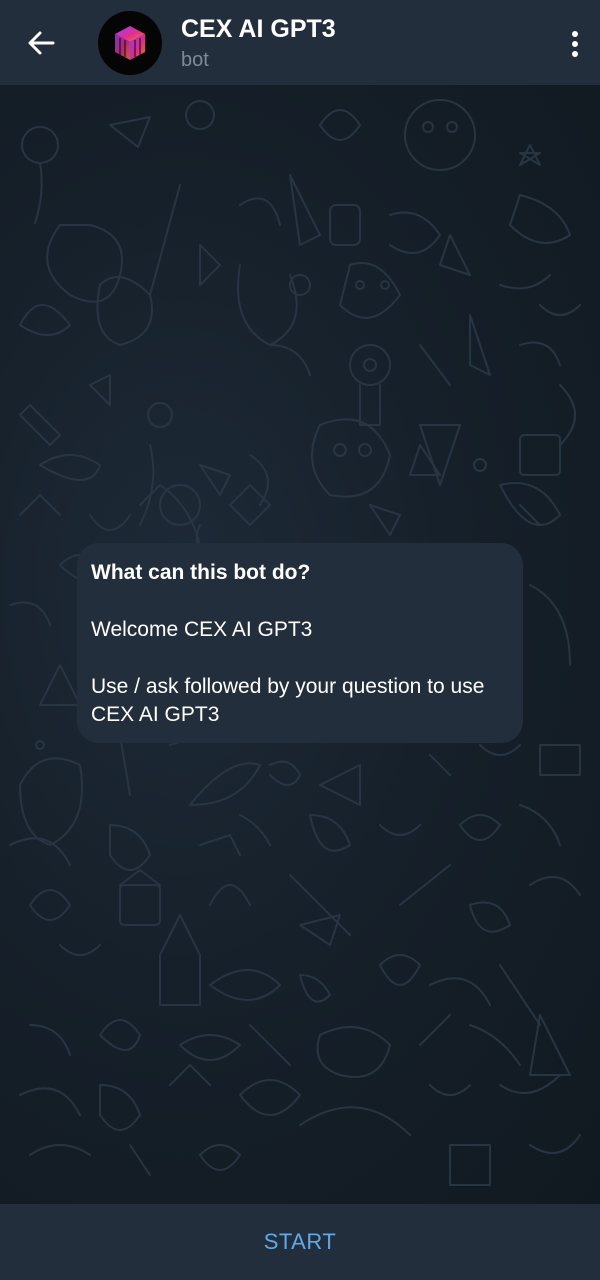  I want to click on bottom-bar: START, so click(300, 1242).